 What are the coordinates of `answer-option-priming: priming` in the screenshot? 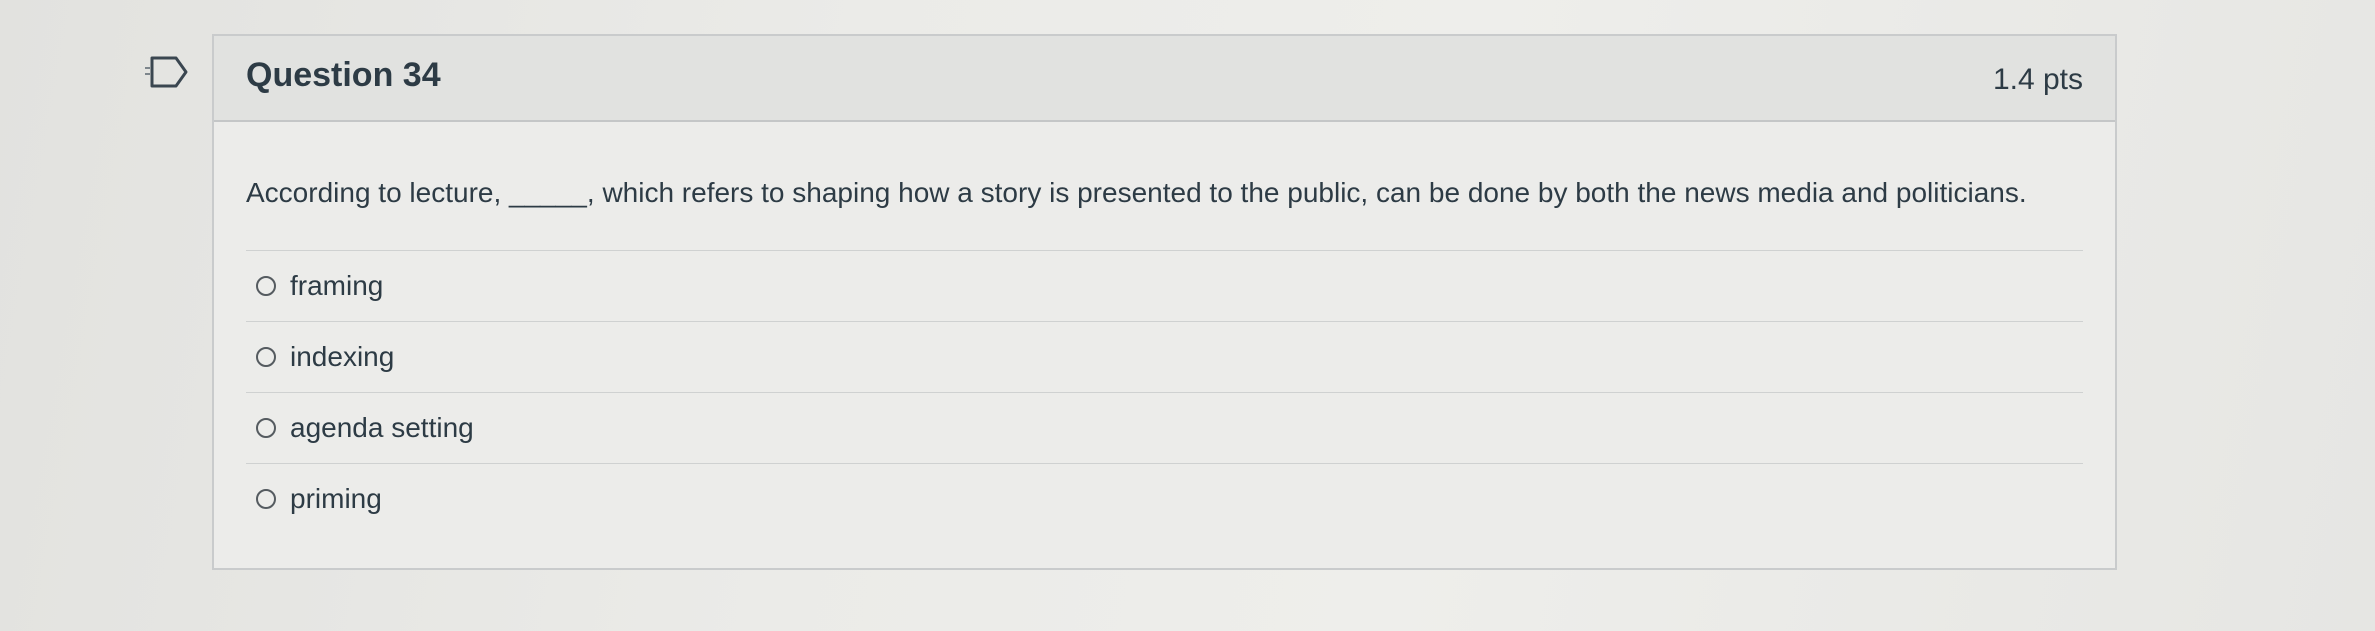 It's located at (1164, 499).